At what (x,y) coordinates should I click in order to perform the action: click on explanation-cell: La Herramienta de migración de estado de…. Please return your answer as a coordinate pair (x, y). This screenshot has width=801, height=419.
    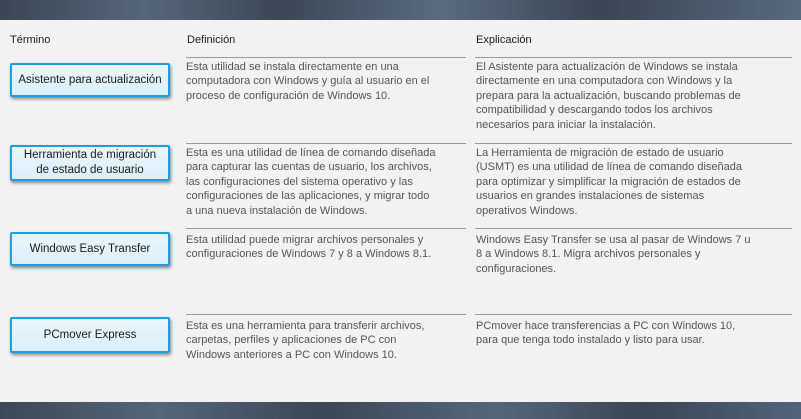
    Looking at the image, I should click on (609, 182).